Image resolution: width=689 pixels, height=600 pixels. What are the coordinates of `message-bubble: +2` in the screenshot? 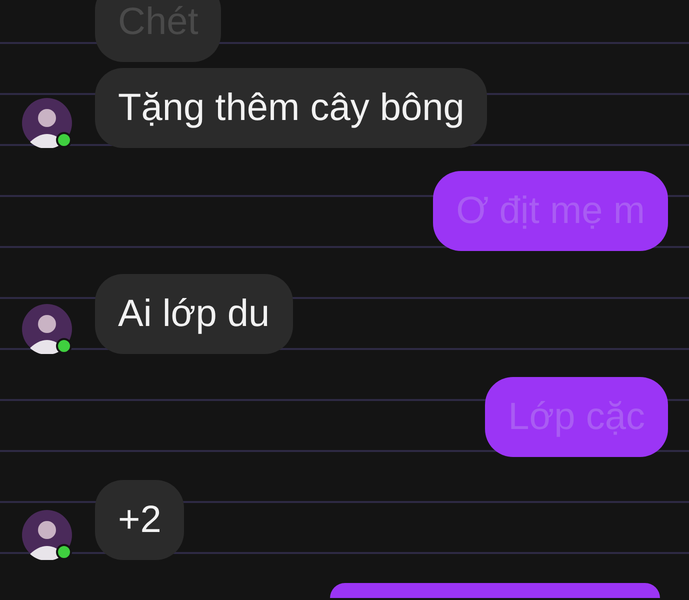 It's located at (139, 520).